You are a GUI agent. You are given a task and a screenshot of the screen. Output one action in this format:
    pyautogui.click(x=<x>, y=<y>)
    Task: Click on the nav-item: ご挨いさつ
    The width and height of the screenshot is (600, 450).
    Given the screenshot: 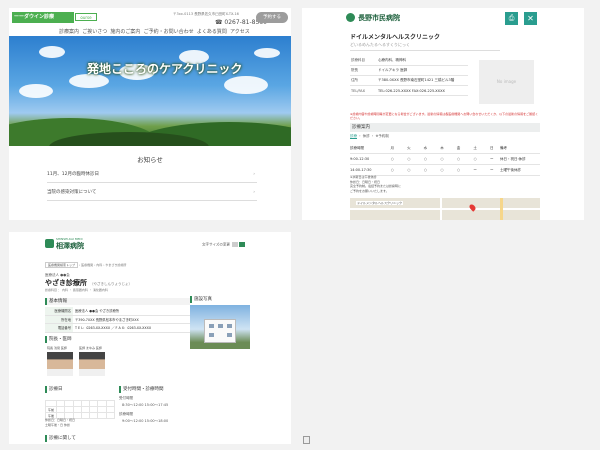 What is the action you would take?
    pyautogui.click(x=94, y=32)
    